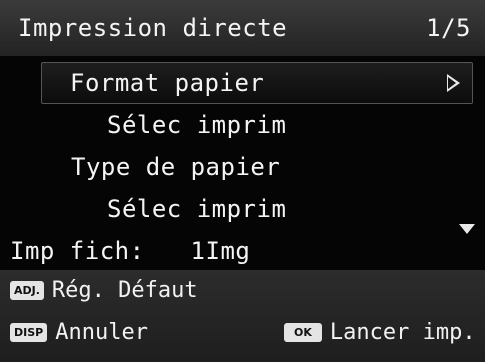  What do you see at coordinates (467, 229) in the screenshot?
I see `scroll-down-icon` at bounding box center [467, 229].